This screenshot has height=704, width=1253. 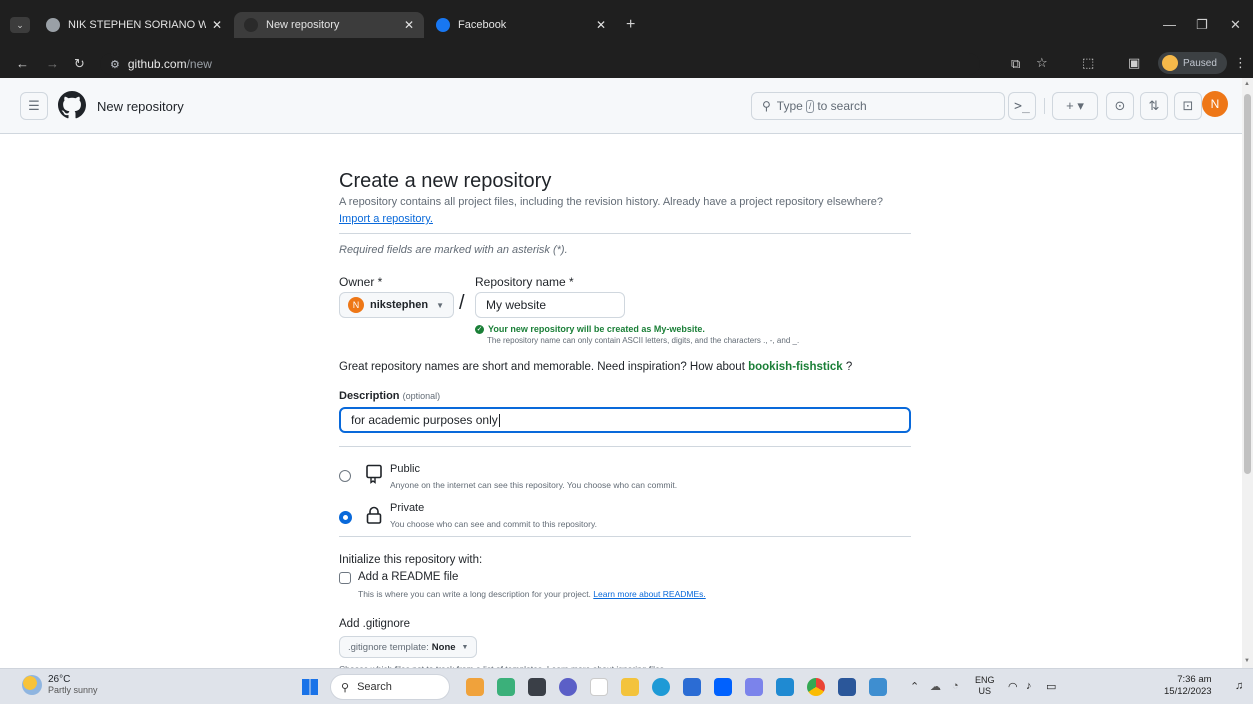 I want to click on chat-icon, so click(x=568, y=687).